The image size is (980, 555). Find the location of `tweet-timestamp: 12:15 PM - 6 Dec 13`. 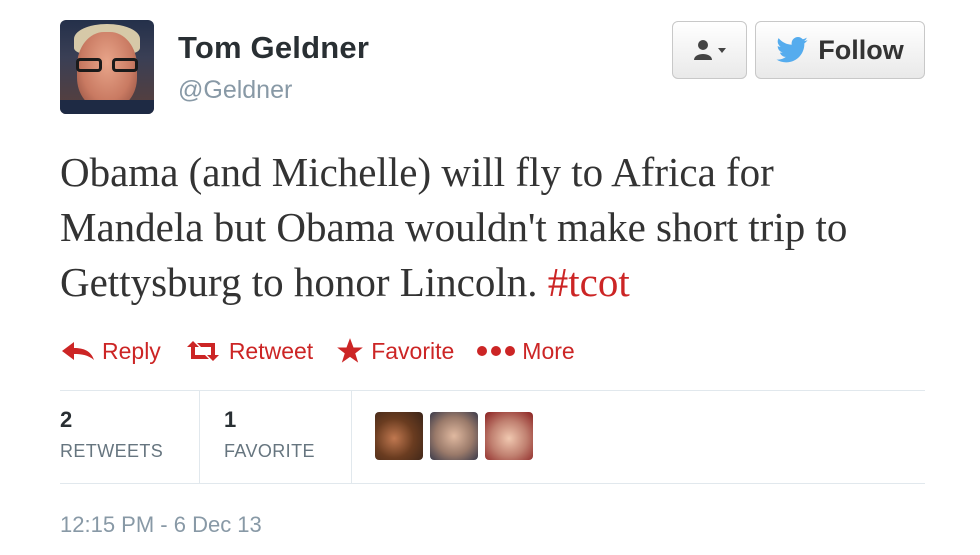

tweet-timestamp: 12:15 PM - 6 Dec 13 is located at coordinates (161, 525).